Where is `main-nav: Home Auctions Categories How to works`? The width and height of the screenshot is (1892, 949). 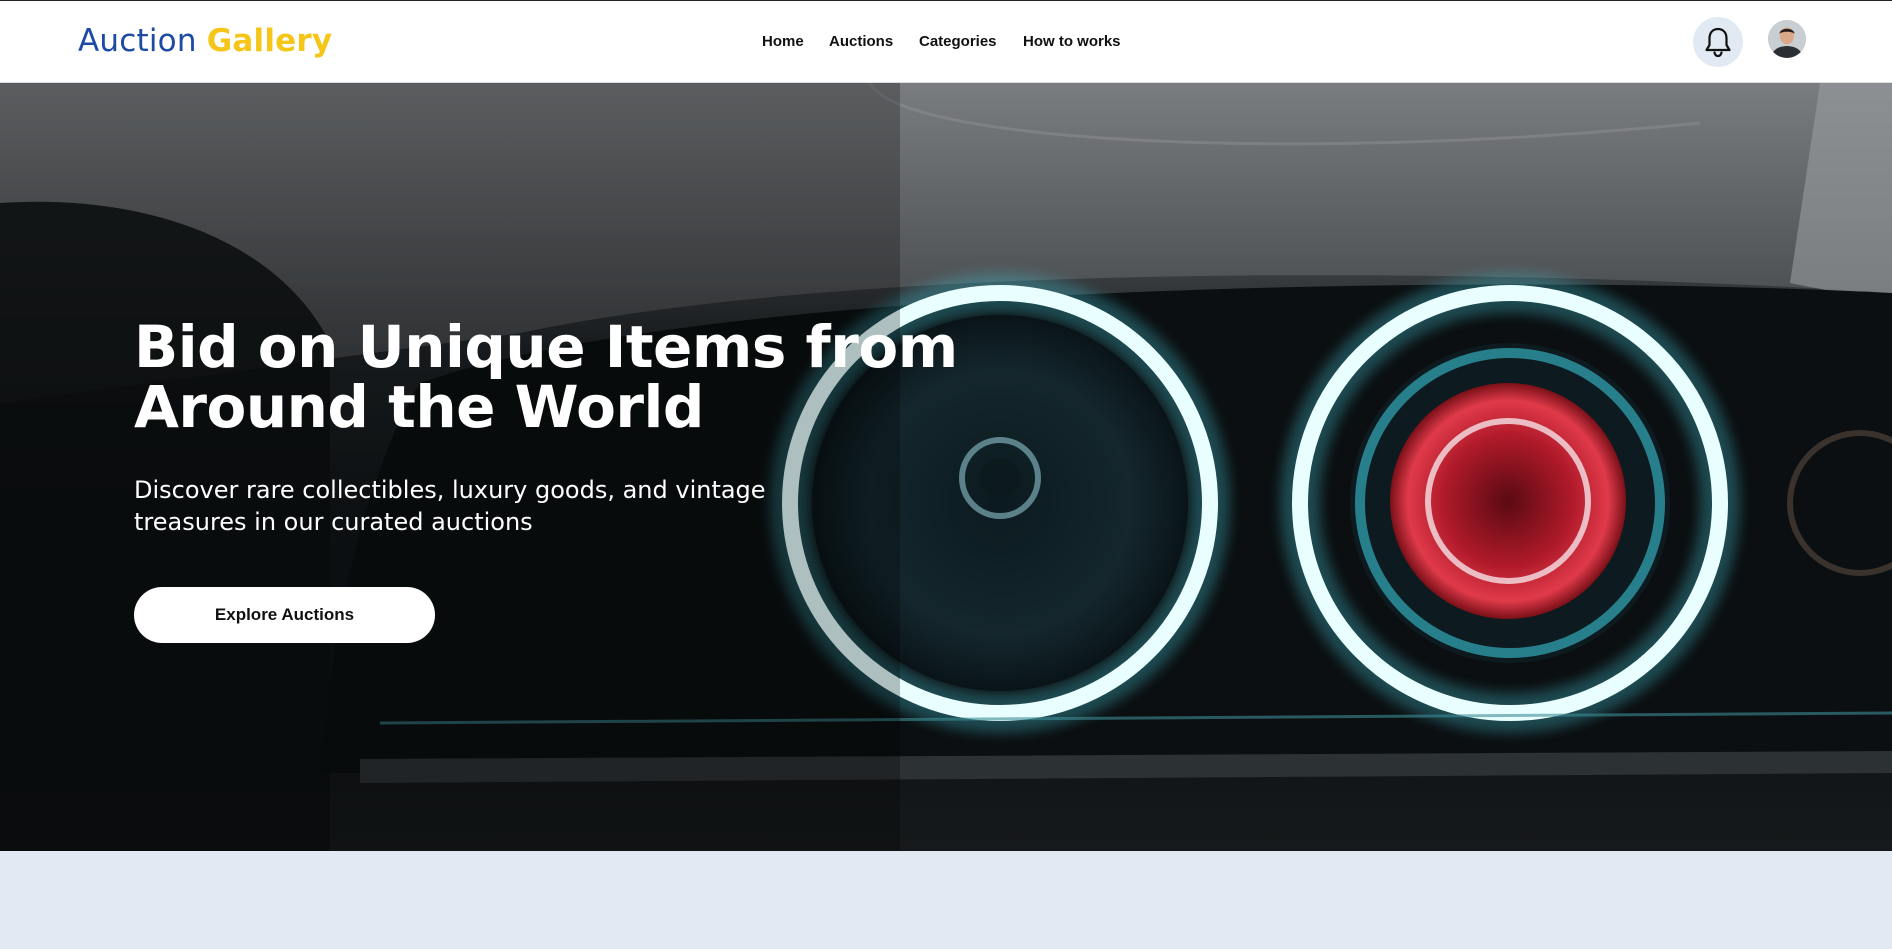 main-nav: Home Auctions Categories How to works is located at coordinates (946, 43).